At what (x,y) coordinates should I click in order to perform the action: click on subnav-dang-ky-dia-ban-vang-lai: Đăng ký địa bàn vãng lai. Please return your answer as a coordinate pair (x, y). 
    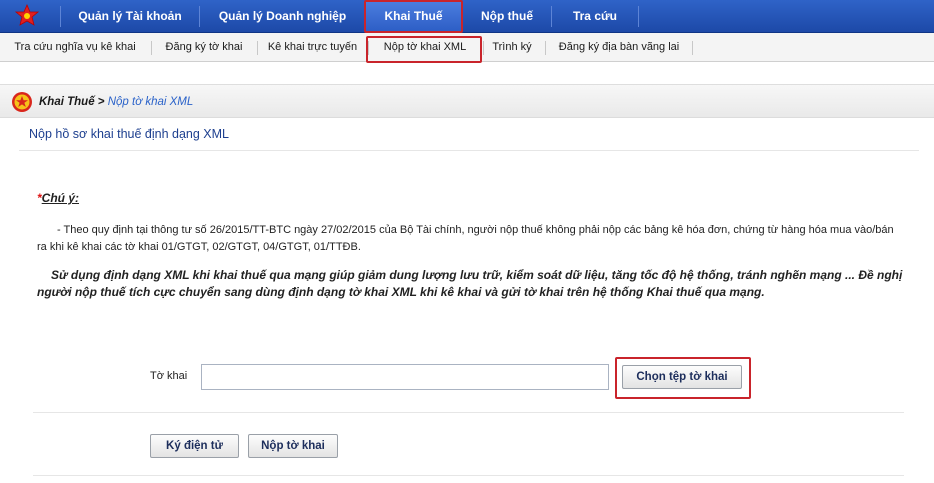
    Looking at the image, I should click on (619, 47).